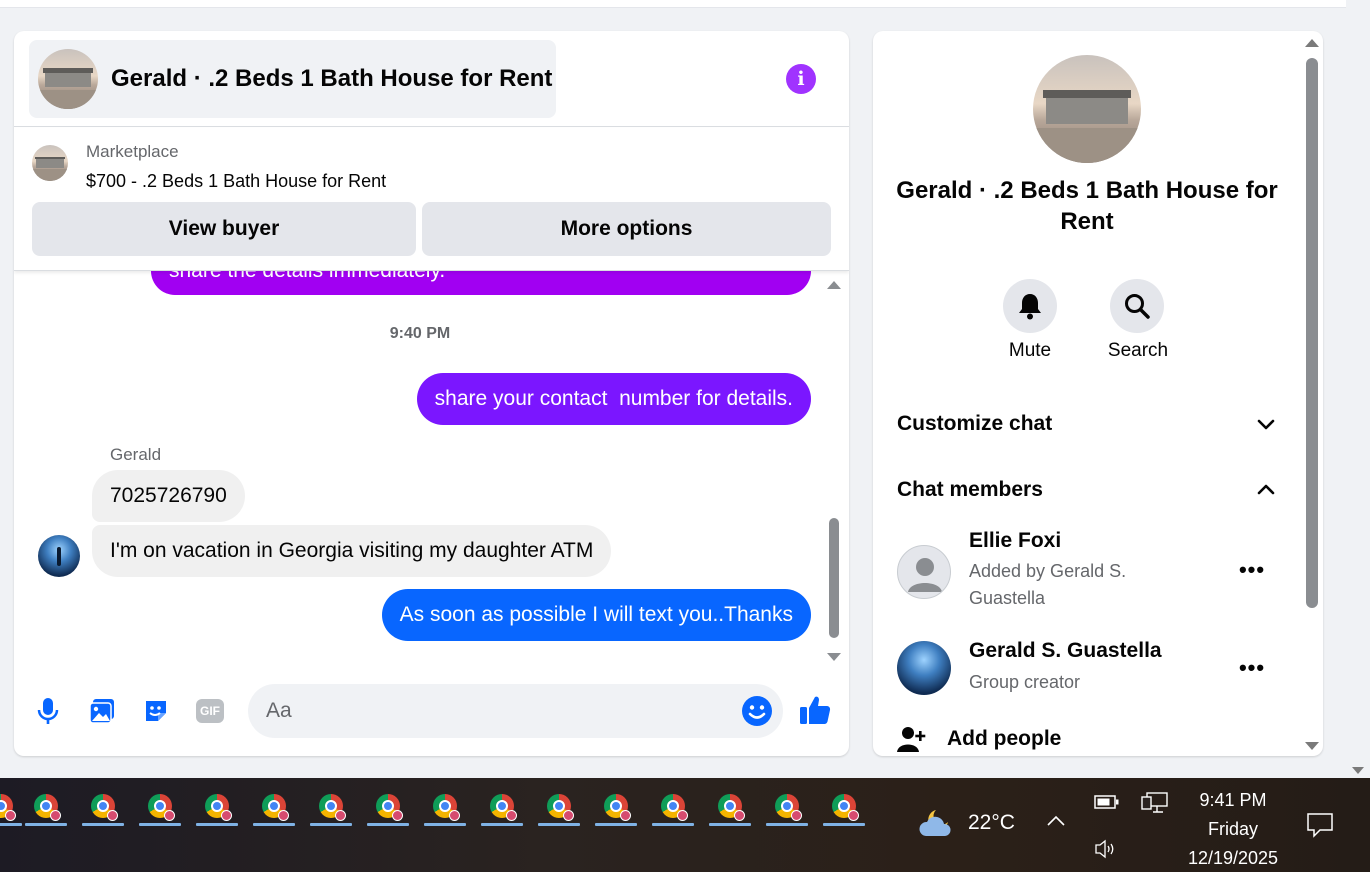 Image resolution: width=1370 pixels, height=872 pixels. What do you see at coordinates (59, 556) in the screenshot?
I see `sender-avatar` at bounding box center [59, 556].